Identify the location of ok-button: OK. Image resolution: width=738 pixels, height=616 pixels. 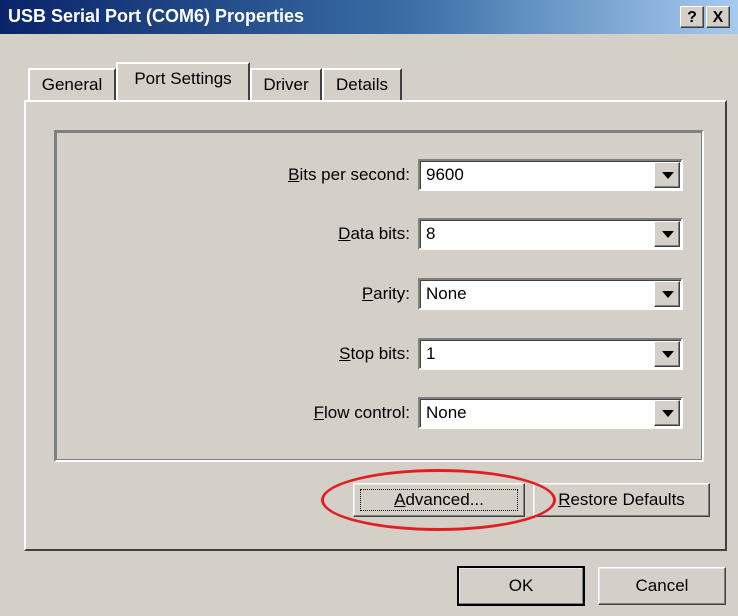
(521, 586).